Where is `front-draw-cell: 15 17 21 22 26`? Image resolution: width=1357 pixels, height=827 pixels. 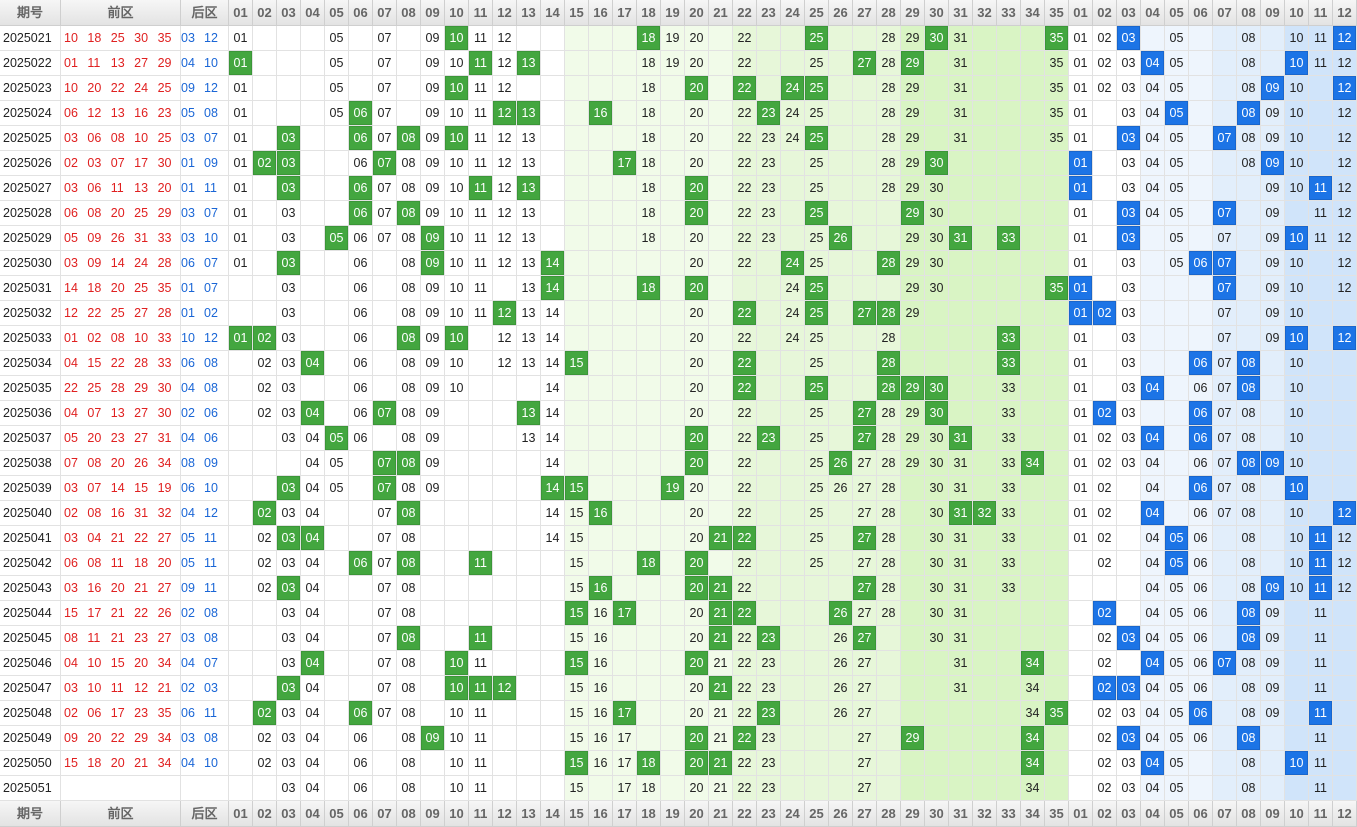
front-draw-cell: 15 17 21 22 26 is located at coordinates (121, 613).